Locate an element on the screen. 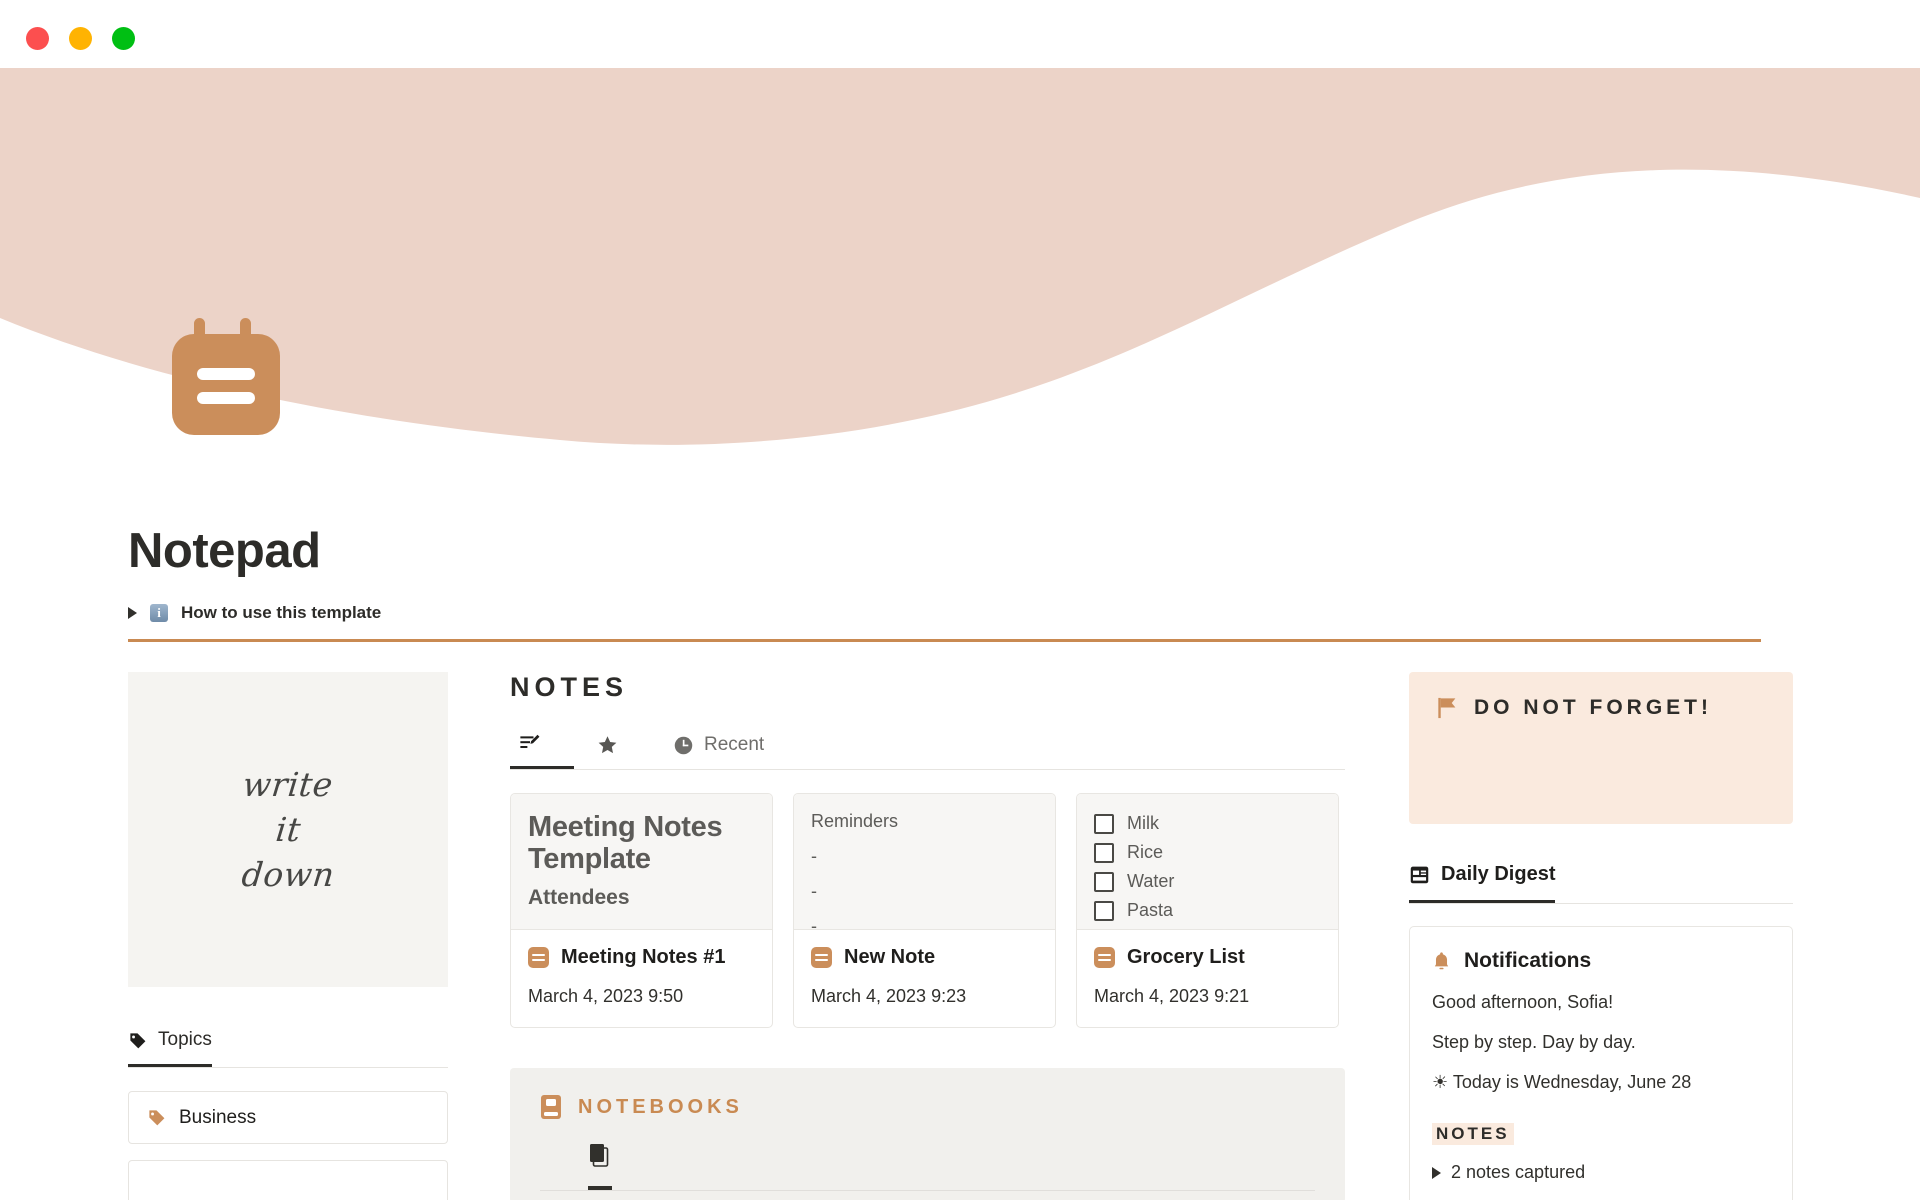 The width and height of the screenshot is (1920, 1200). tab-all-notes is located at coordinates (542, 750).